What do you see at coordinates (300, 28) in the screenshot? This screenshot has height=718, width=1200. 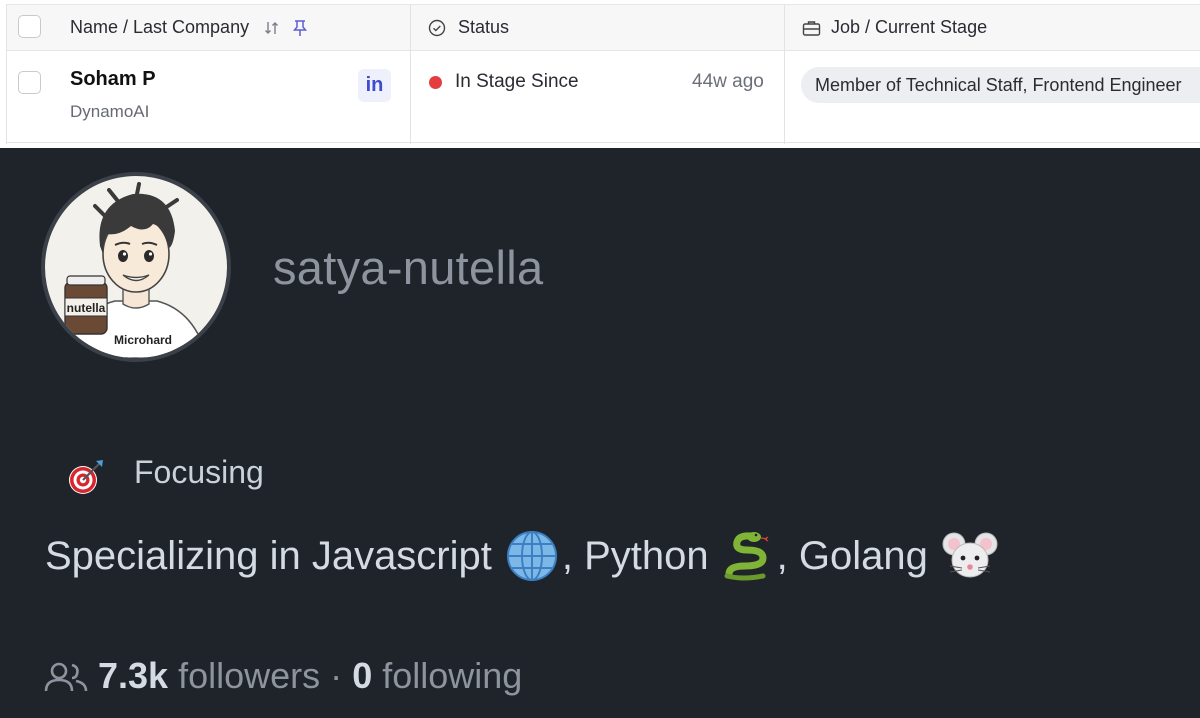 I see `pin-icon` at bounding box center [300, 28].